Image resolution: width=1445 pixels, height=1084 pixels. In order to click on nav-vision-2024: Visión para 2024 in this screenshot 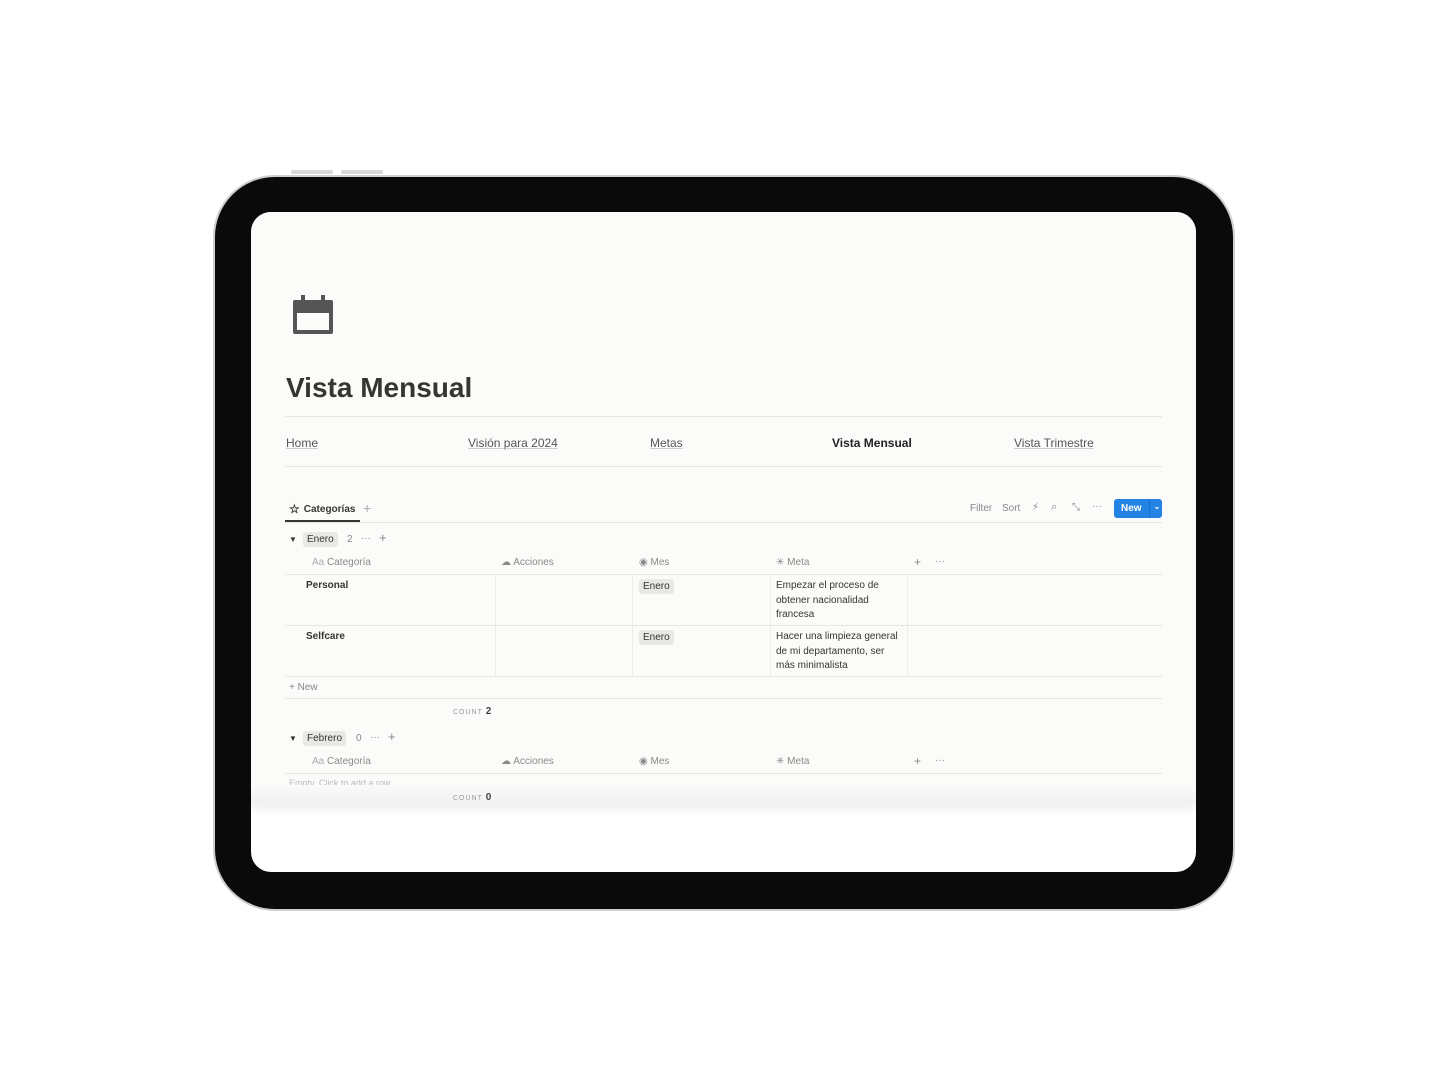, I will do `click(513, 443)`.